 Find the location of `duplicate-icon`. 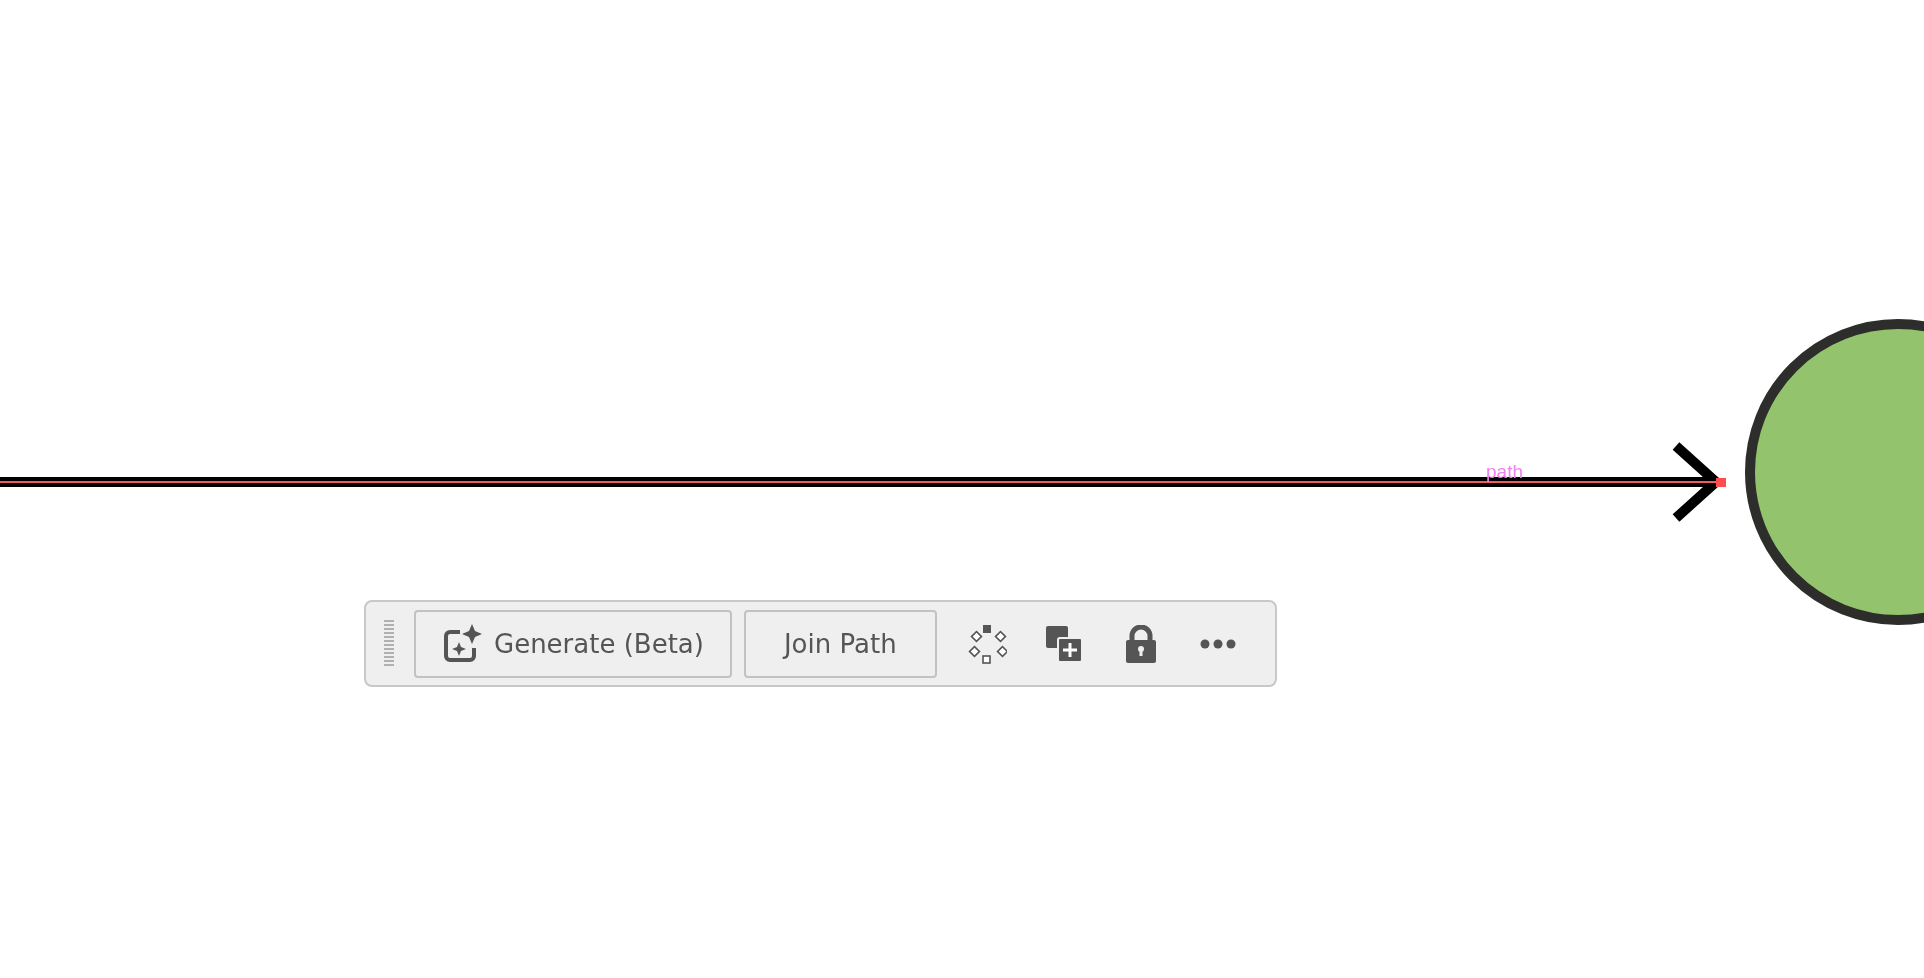

duplicate-icon is located at coordinates (1063, 643).